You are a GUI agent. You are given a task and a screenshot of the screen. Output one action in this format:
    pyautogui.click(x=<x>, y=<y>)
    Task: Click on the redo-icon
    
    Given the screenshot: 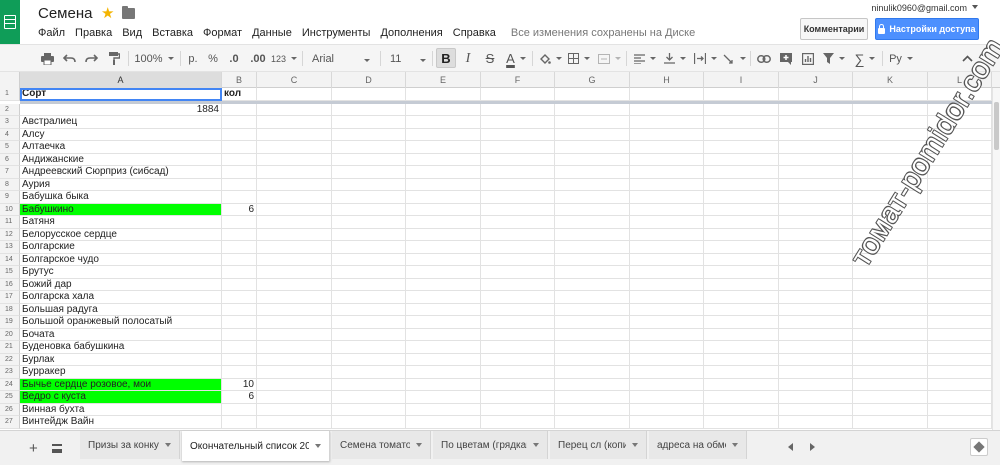 What is the action you would take?
    pyautogui.click(x=91, y=58)
    